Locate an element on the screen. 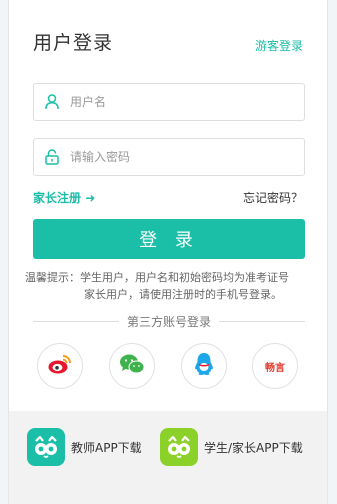 This screenshot has height=504, width=337. yixin-icon: 畅言 is located at coordinates (275, 368).